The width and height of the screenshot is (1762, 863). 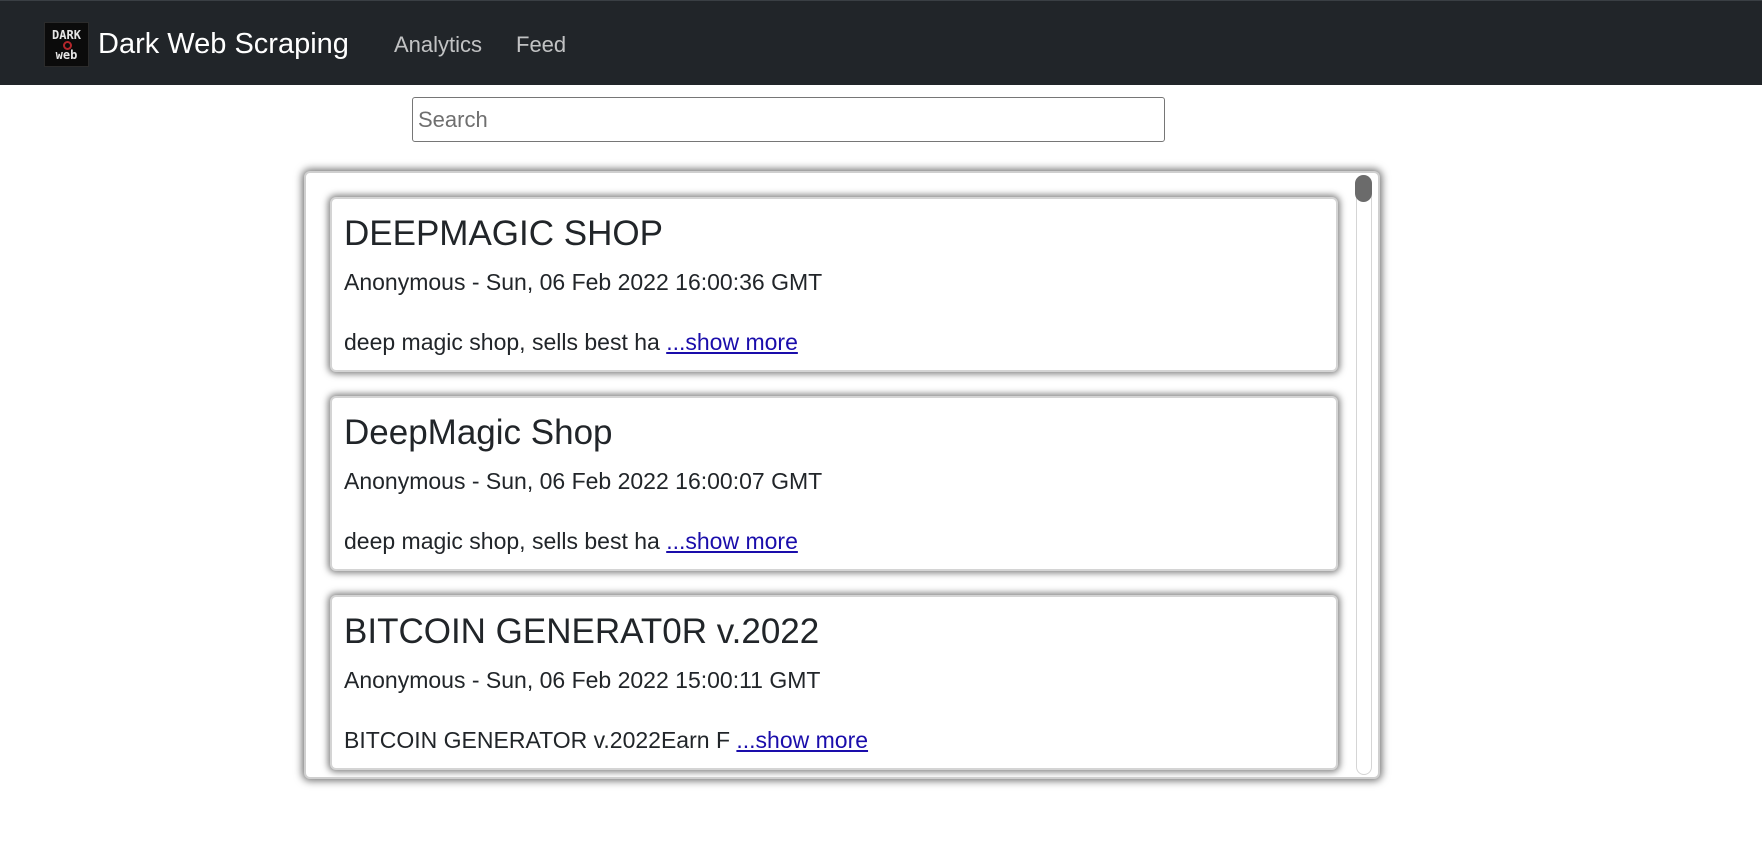 I want to click on nav-link-feed: Feed, so click(x=541, y=45).